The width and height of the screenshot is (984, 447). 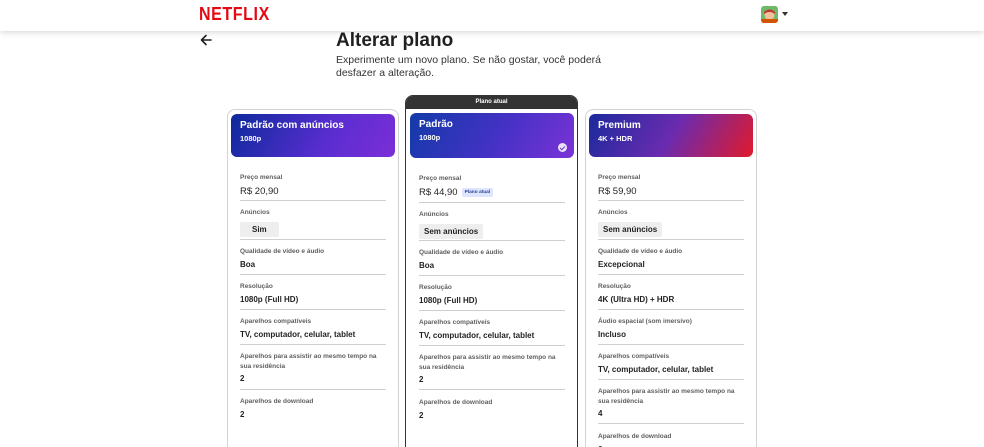 I want to click on plan-name: Padrão com anúncios, so click(x=292, y=125).